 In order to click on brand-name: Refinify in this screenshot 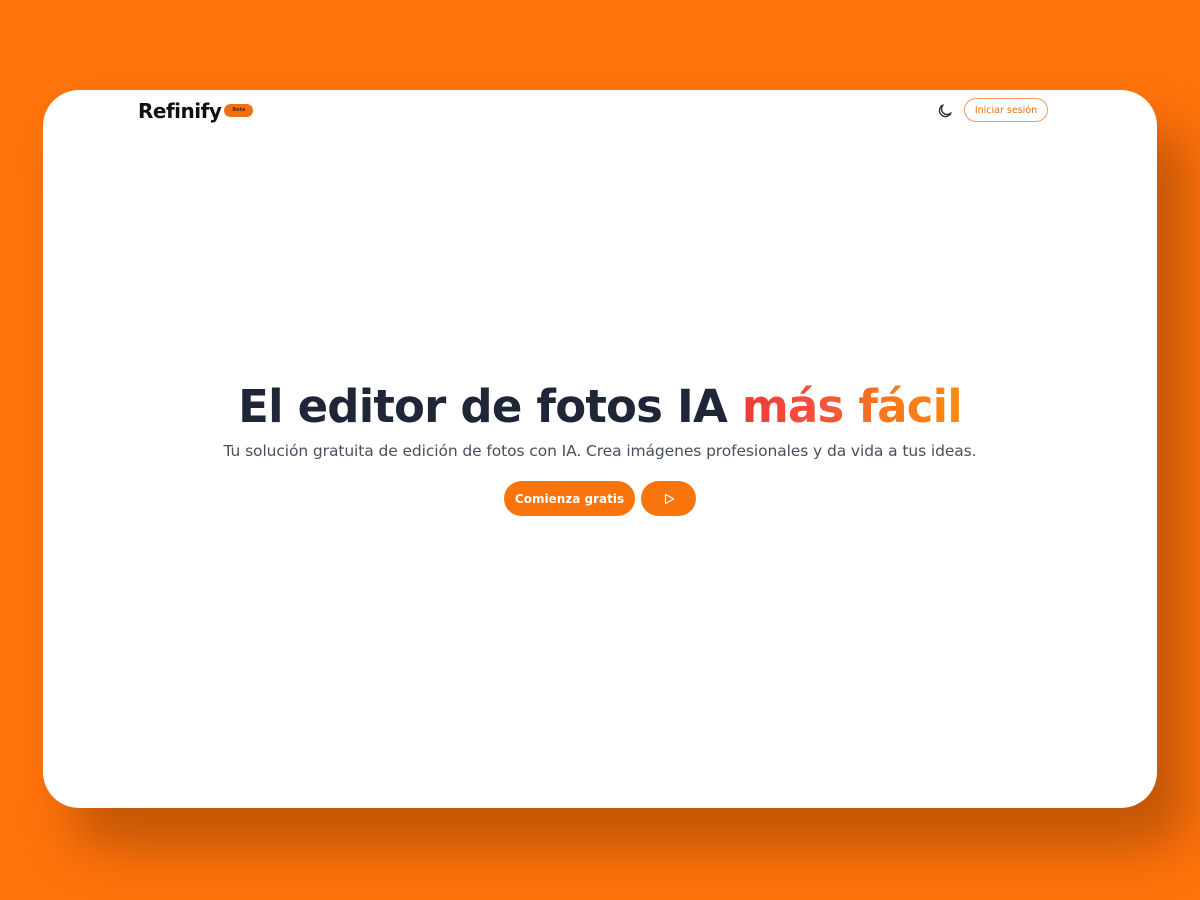, I will do `click(180, 111)`.